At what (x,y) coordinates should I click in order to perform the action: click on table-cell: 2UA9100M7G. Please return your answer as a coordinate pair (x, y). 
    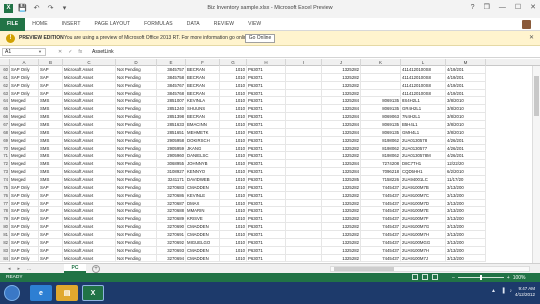
    Looking at the image, I should click on (423, 227).